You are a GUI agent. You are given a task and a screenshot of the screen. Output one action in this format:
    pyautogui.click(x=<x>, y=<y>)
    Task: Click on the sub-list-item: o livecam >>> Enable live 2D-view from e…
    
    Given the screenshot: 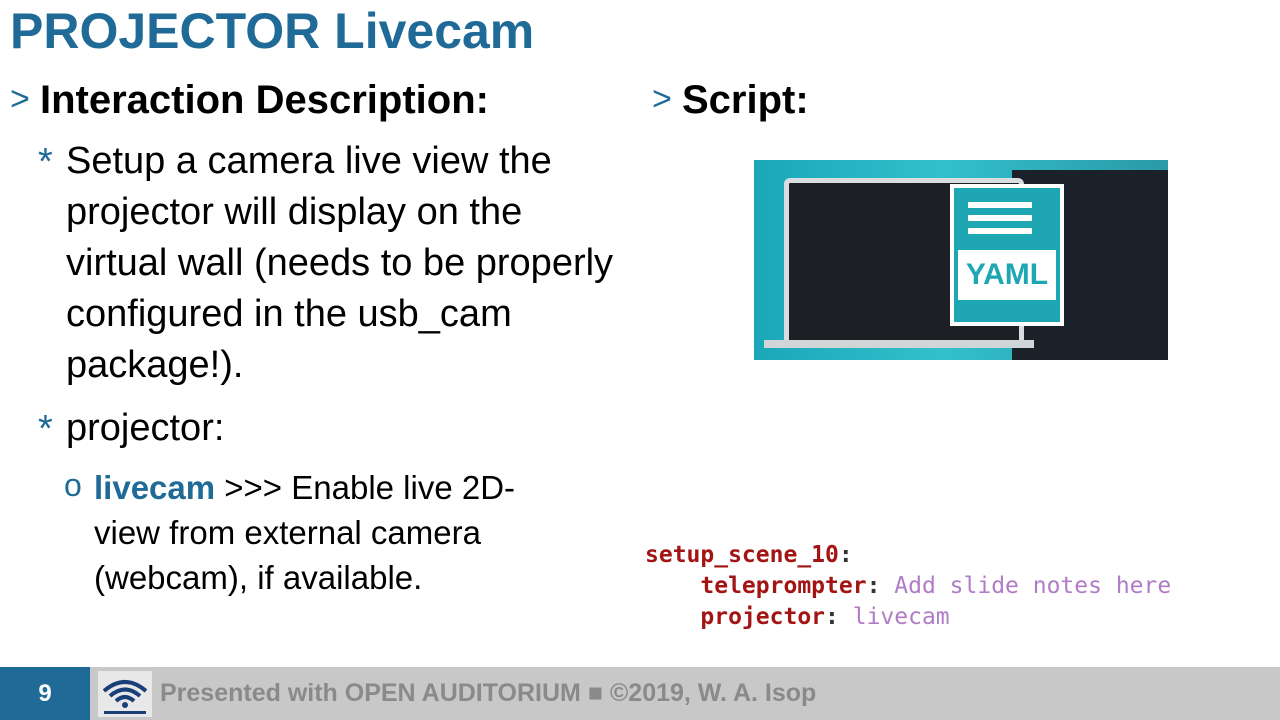 What is the action you would take?
    pyautogui.click(x=320, y=532)
    